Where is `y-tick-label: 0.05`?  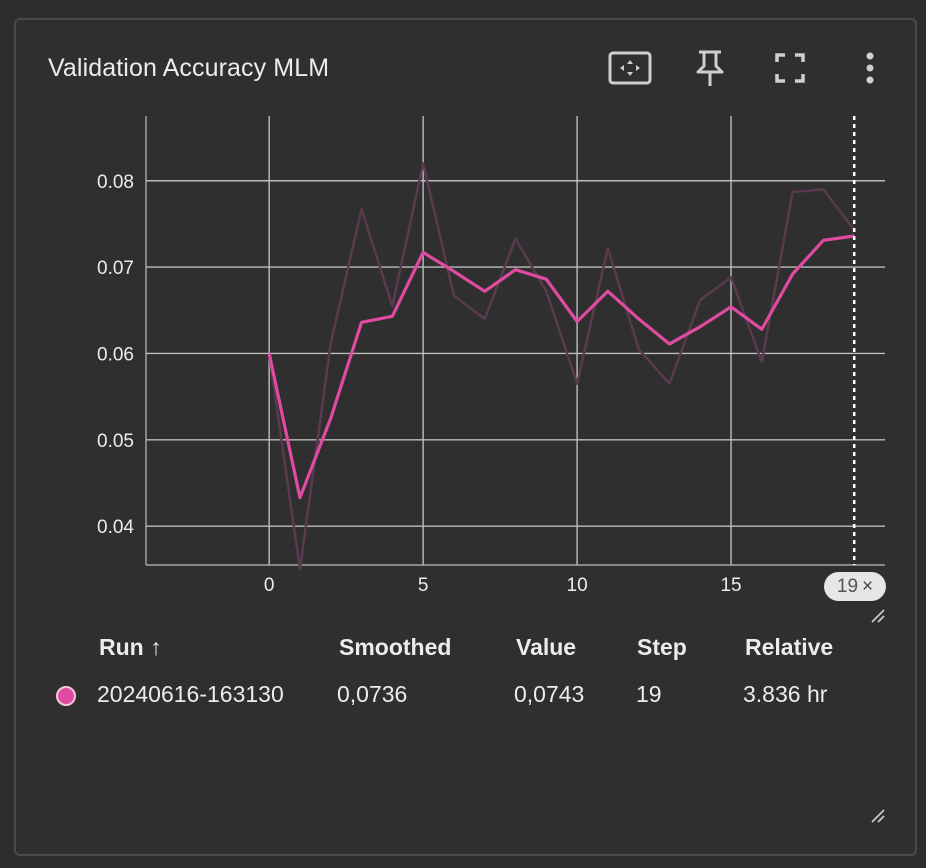
y-tick-label: 0.05 is located at coordinates (115, 441).